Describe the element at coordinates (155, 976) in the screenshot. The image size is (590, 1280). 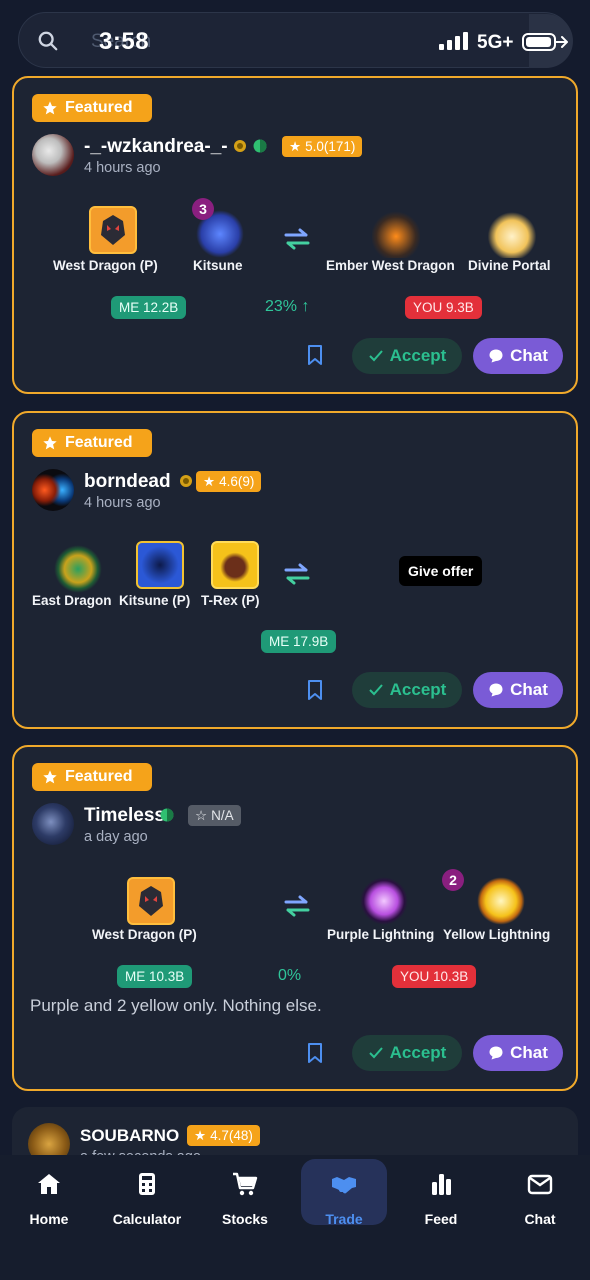
I see `me-value-pill: ME 10.3B` at that location.